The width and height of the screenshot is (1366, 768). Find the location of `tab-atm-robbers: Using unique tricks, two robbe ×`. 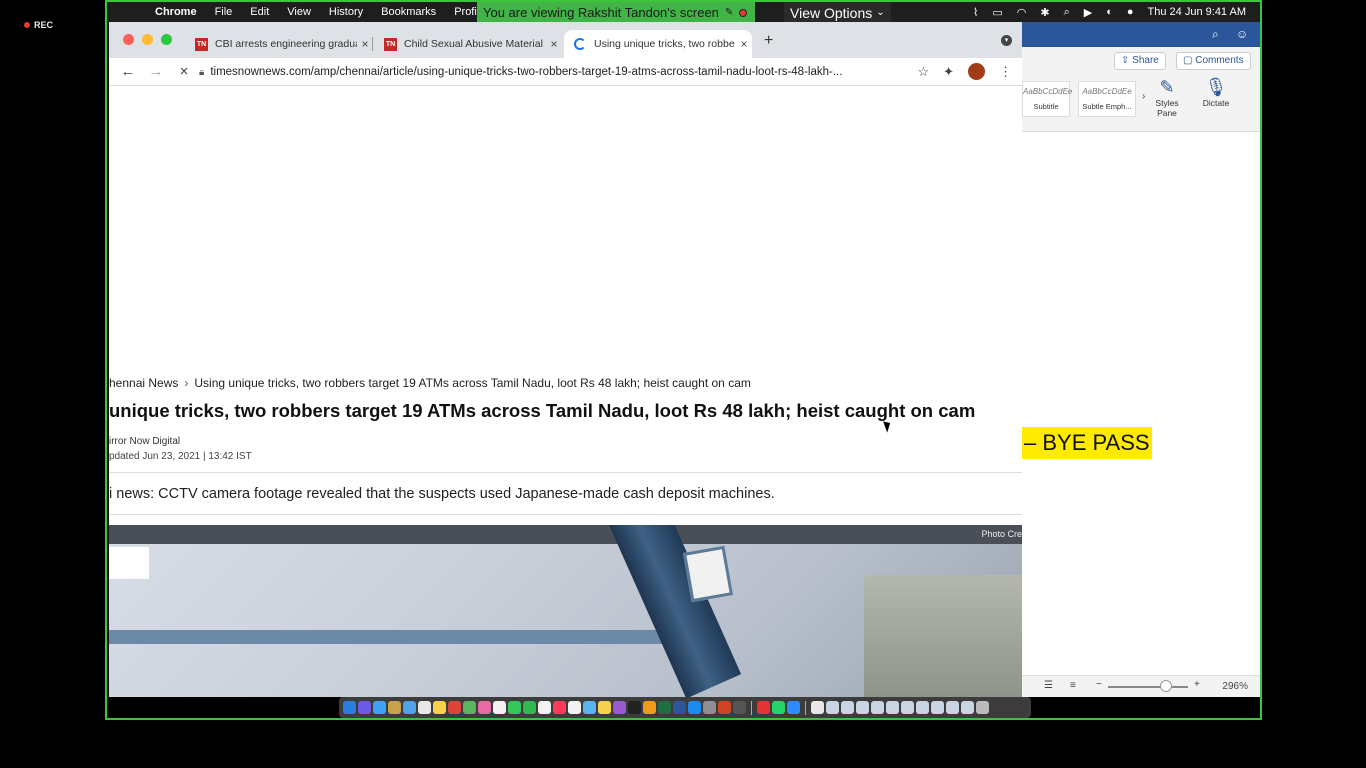

tab-atm-robbers: Using unique tricks, two robbe × is located at coordinates (658, 44).